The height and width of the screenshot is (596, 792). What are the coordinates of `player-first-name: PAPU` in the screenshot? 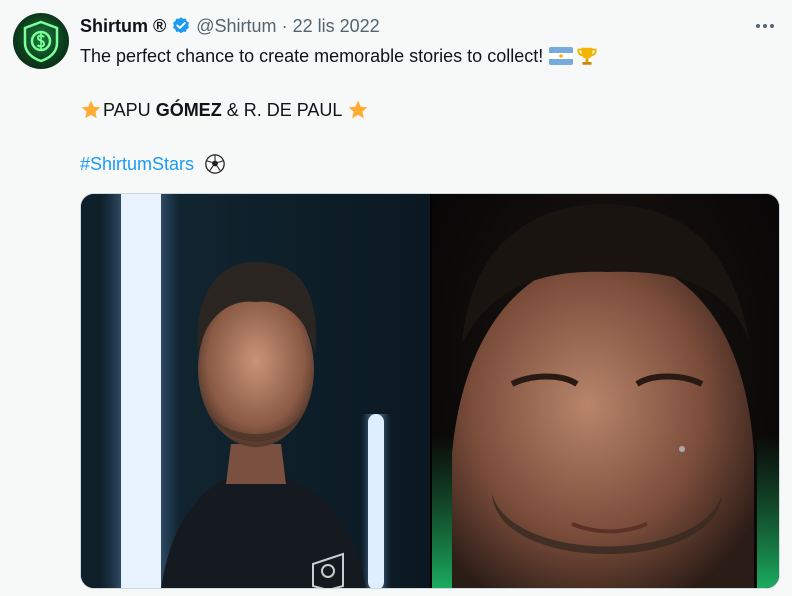 It's located at (129, 110).